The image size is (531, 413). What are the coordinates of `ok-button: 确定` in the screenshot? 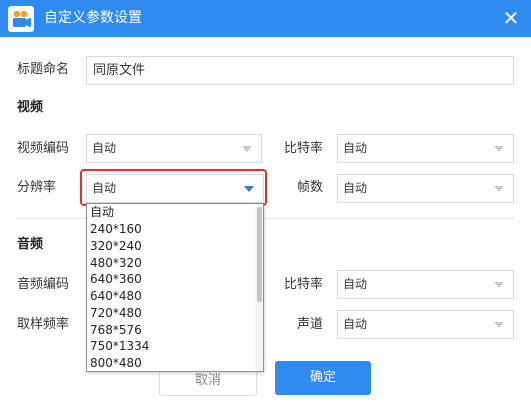 It's located at (323, 378).